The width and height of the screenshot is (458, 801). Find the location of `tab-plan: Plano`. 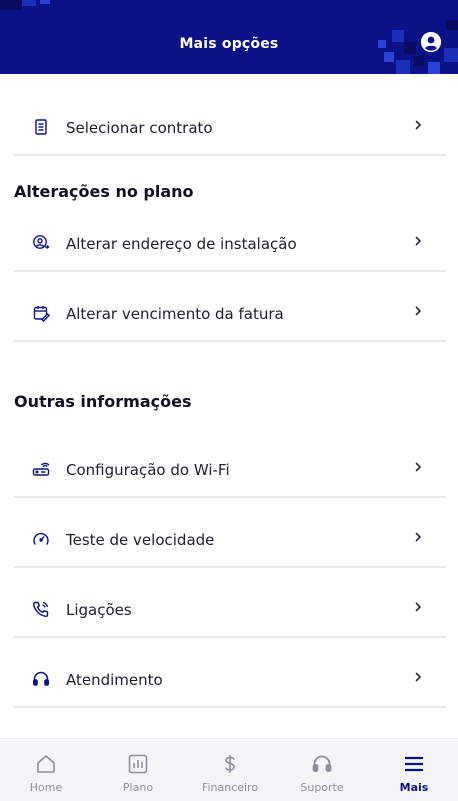

tab-plan: Plano is located at coordinates (138, 770).